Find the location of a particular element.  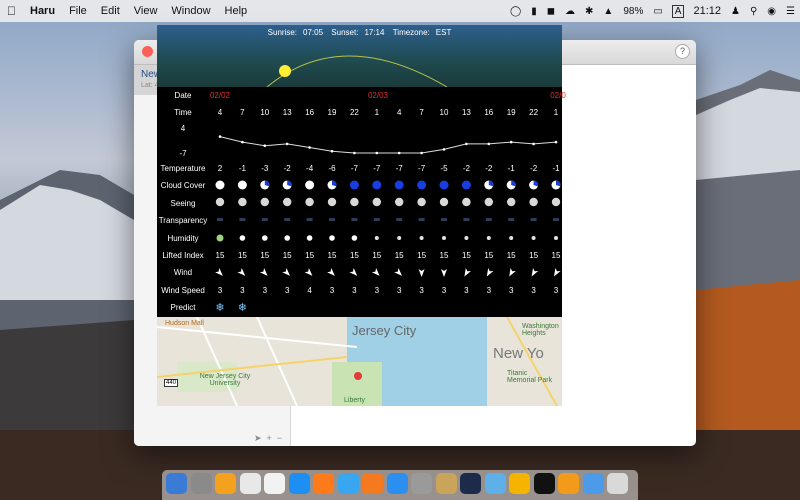

status-icon-cloud: ☁ is located at coordinates (570, 11).